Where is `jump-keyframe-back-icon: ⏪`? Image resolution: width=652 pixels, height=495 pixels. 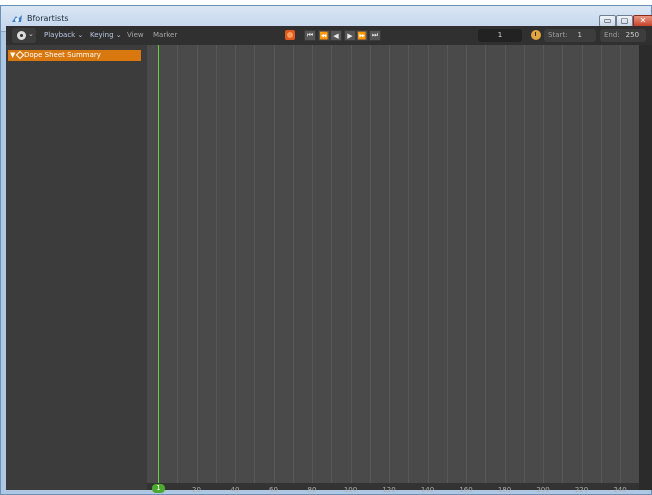
jump-keyframe-back-icon: ⏪ is located at coordinates (324, 35).